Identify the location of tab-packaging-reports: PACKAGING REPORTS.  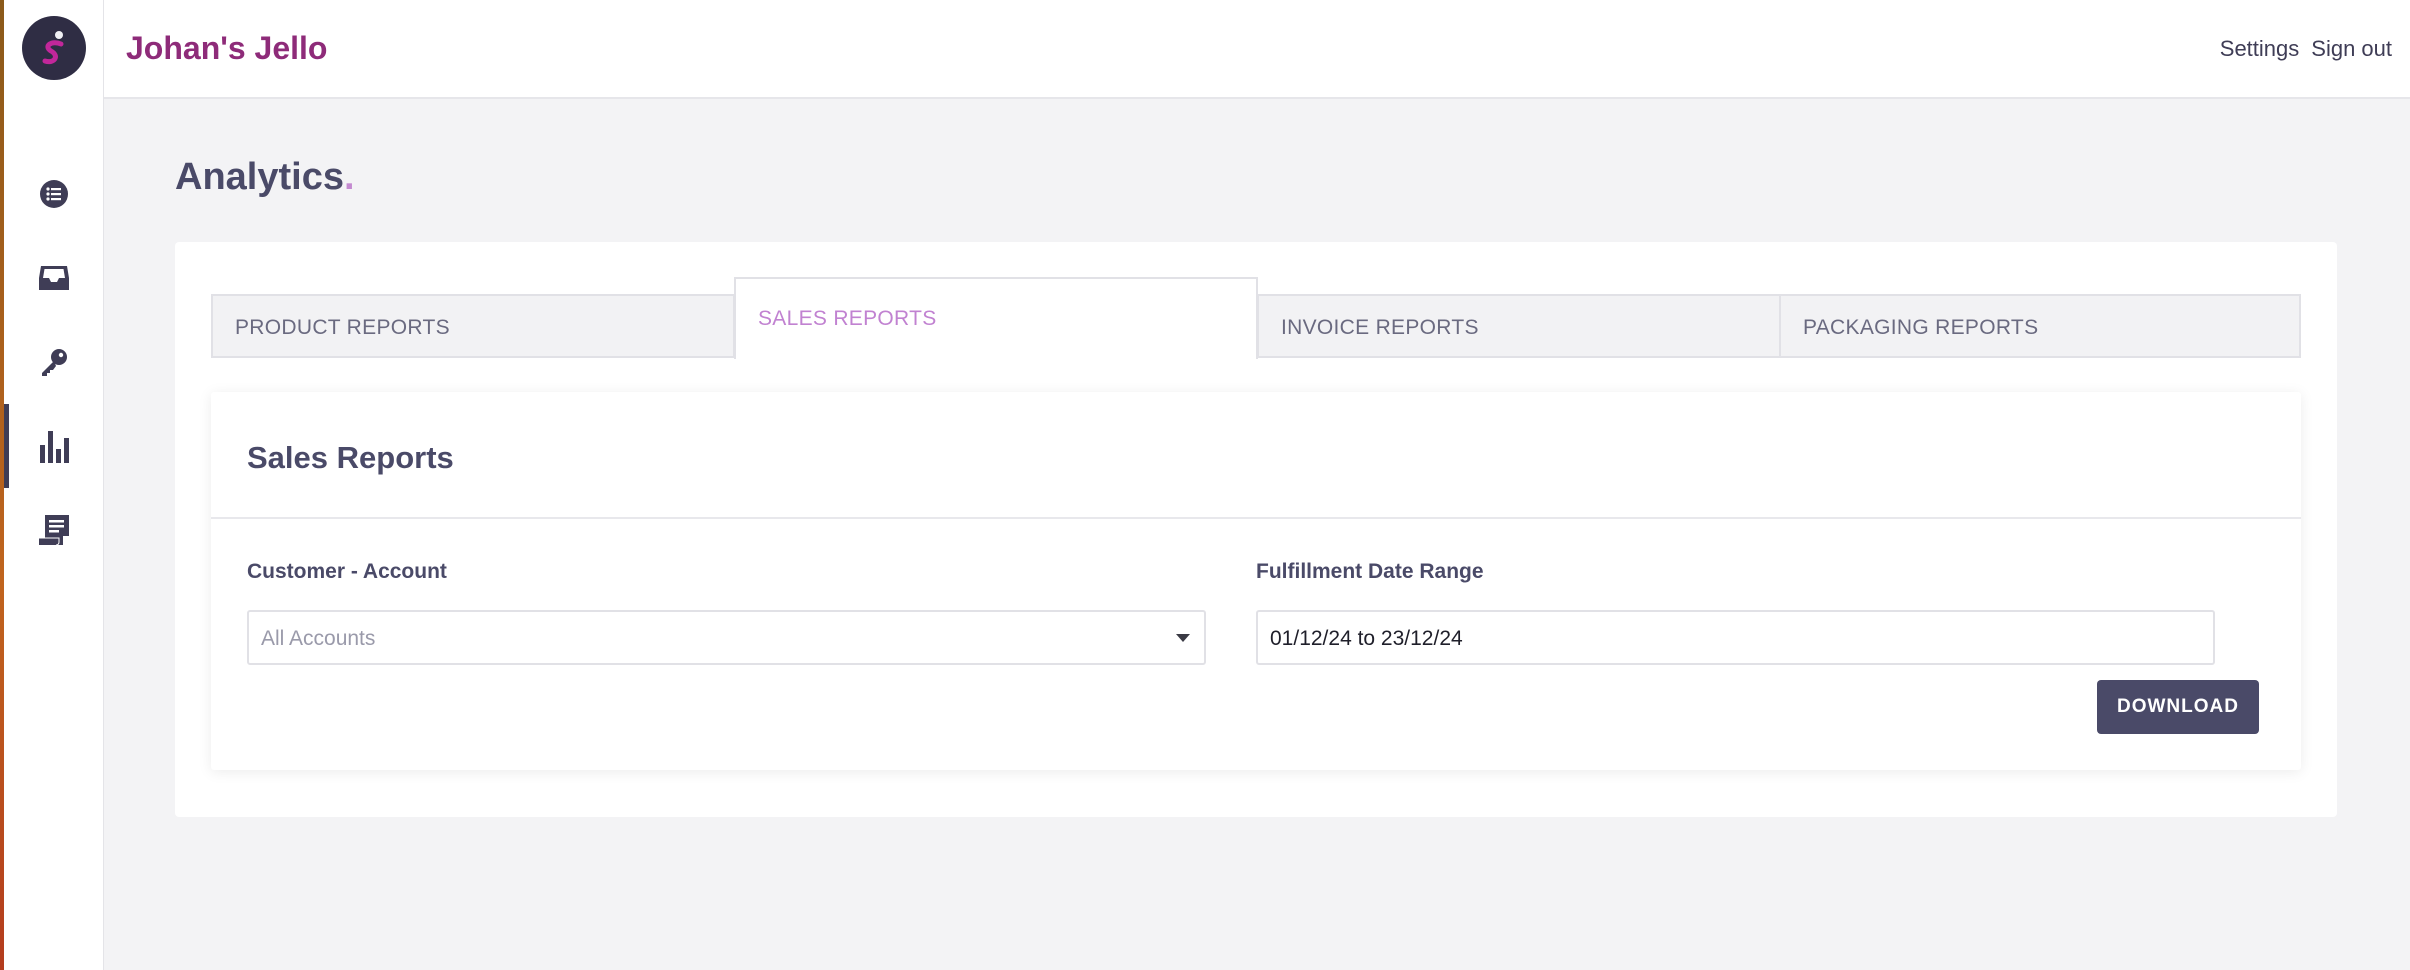
(2040, 326).